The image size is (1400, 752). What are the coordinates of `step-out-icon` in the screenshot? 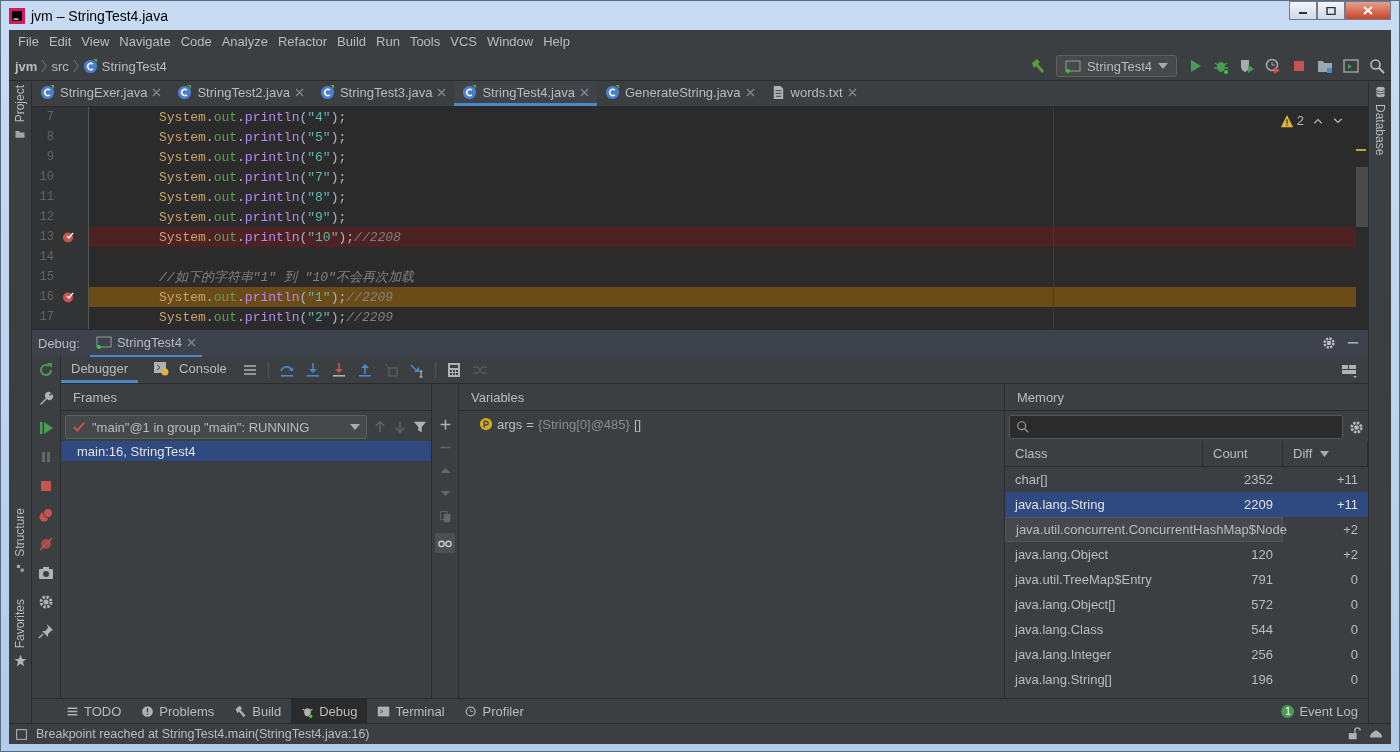 It's located at (364, 369).